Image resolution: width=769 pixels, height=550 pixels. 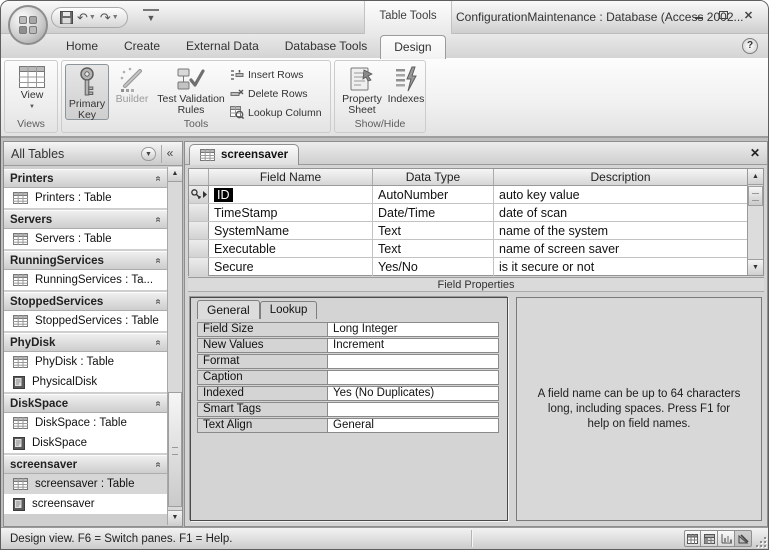 What do you see at coordinates (620, 177) in the screenshot?
I see `column-header-description: Description` at bounding box center [620, 177].